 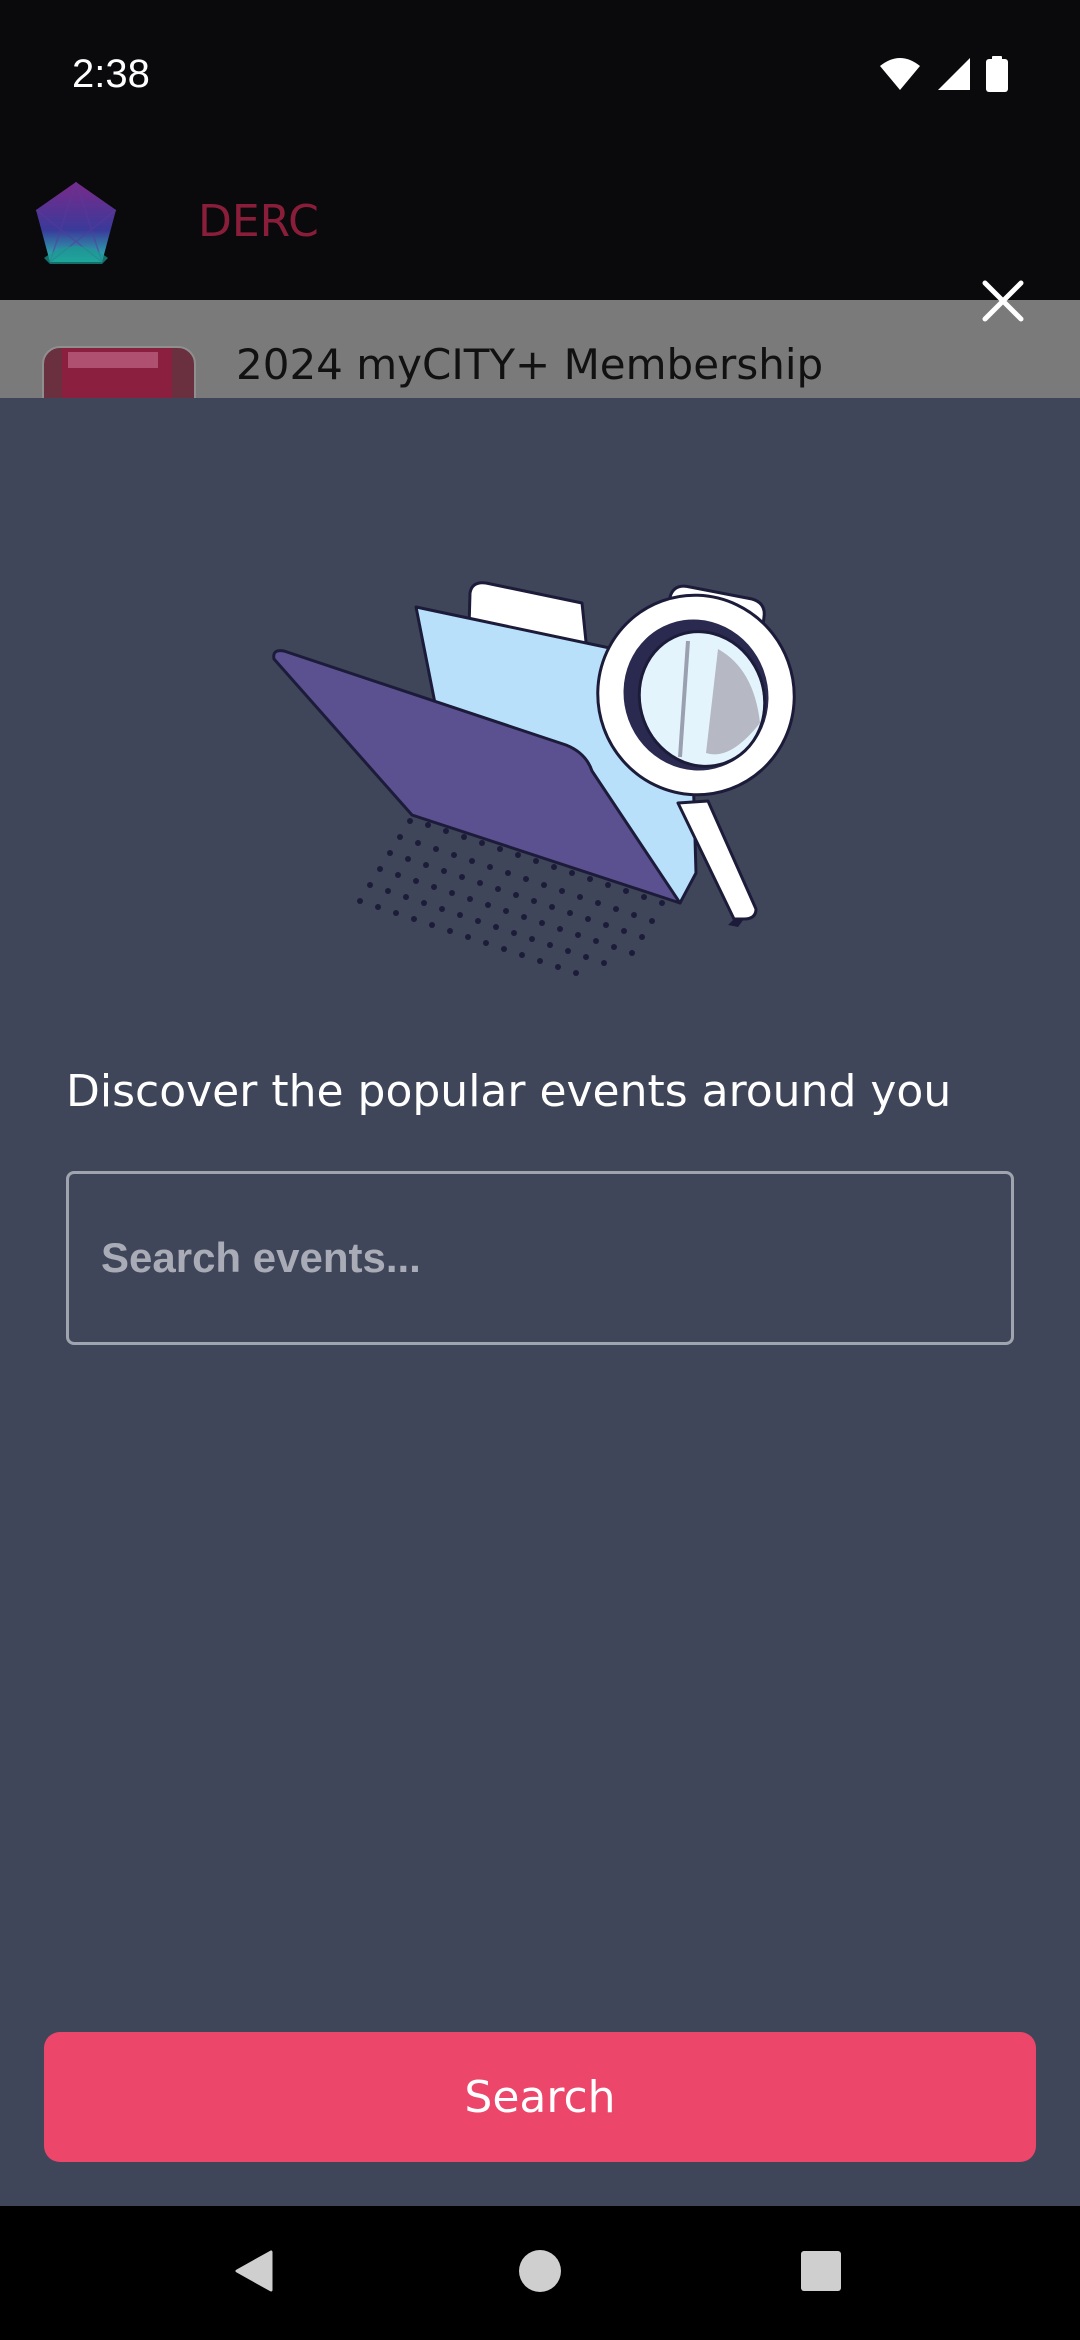 I want to click on navigation-bar, so click(x=540, y=2273).